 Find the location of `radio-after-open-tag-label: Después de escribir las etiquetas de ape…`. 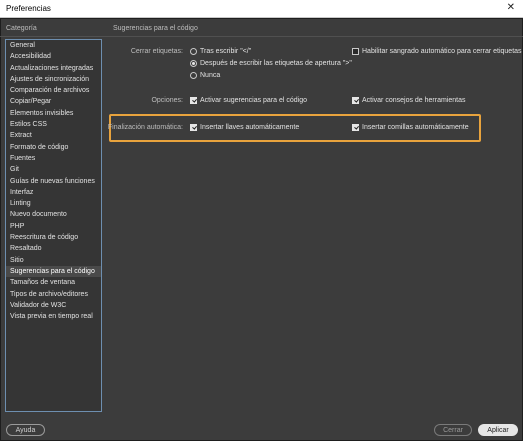

radio-after-open-tag-label: Después de escribir las etiquetas de ape… is located at coordinates (276, 63).